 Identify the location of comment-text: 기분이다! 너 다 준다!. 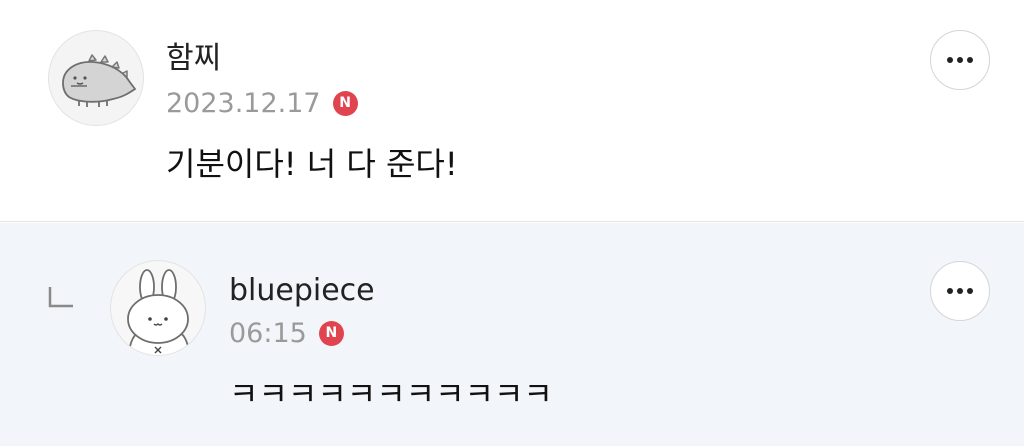
(312, 164).